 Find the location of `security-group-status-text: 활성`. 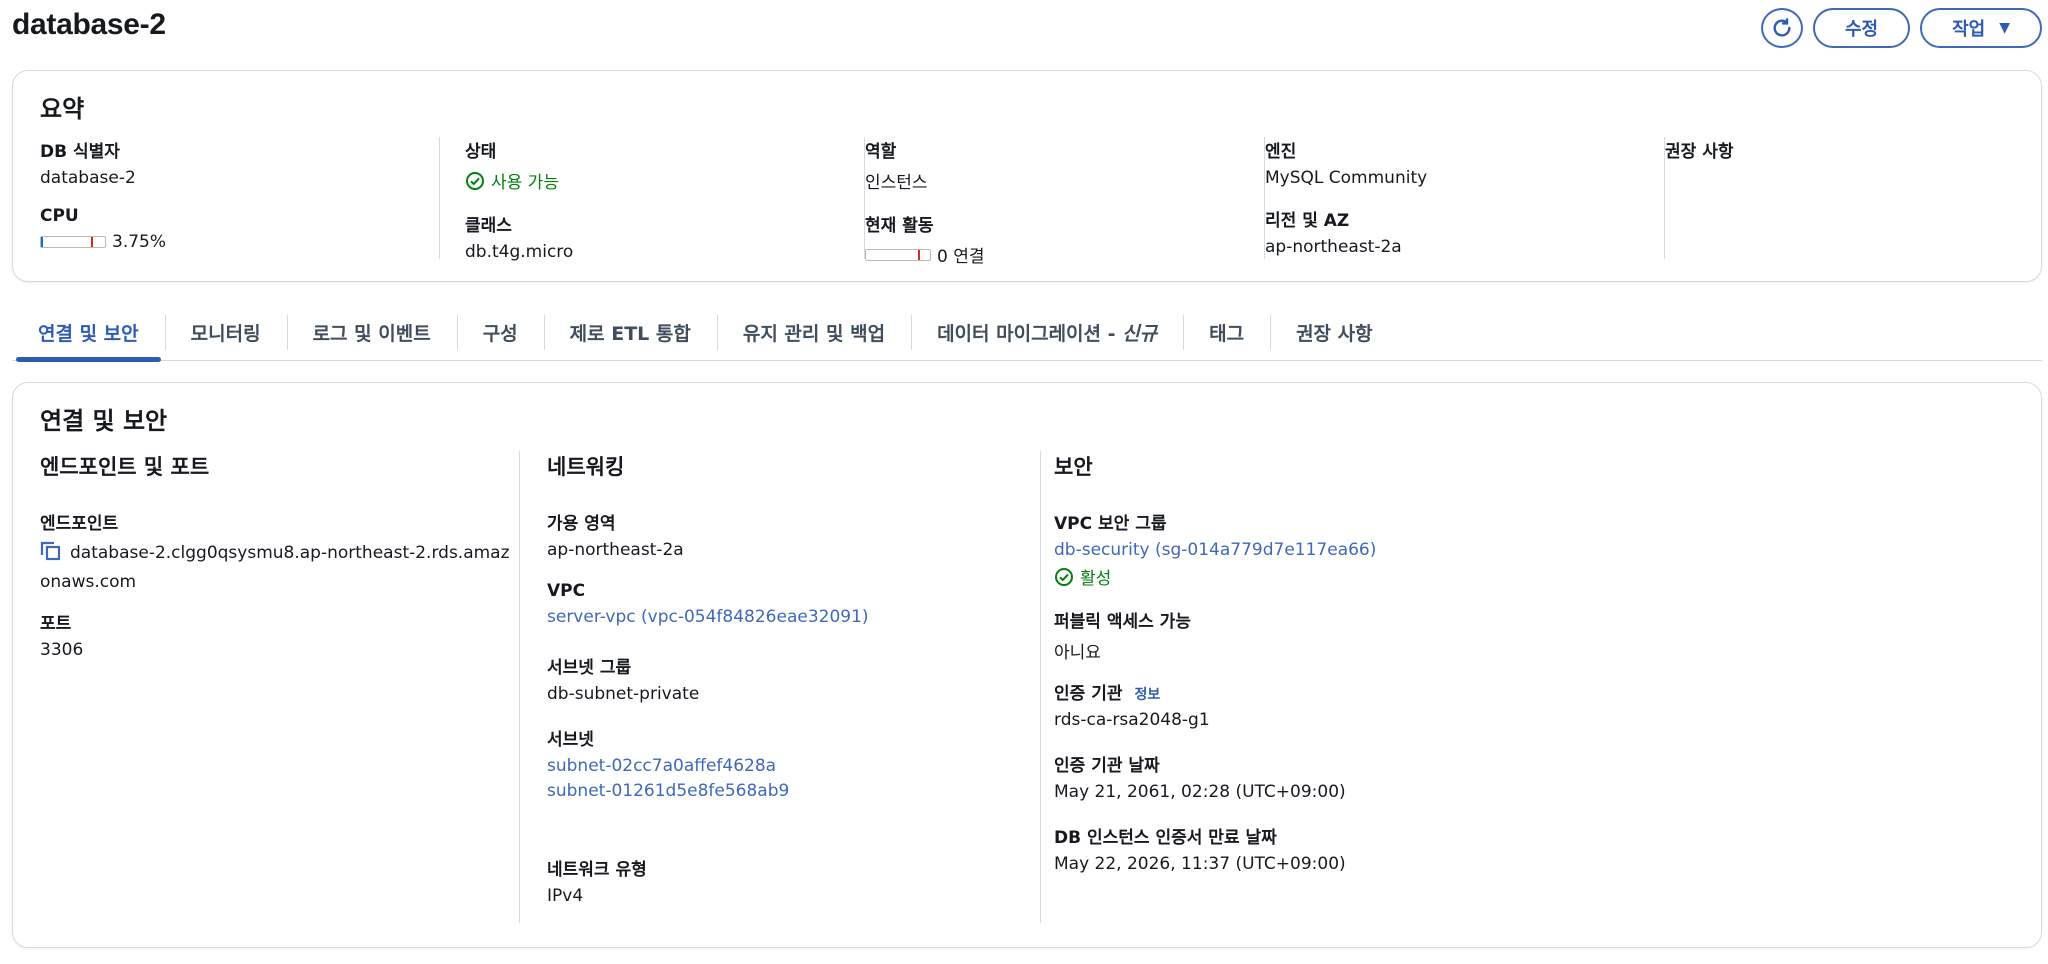

security-group-status-text: 활성 is located at coordinates (1096, 579).